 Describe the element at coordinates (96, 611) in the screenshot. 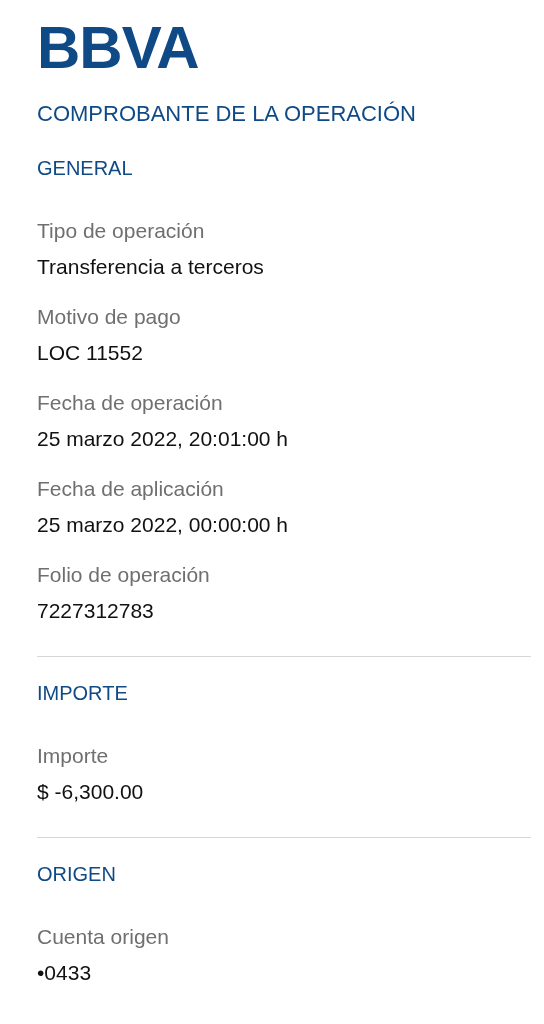

I see `field-value: 7227312783` at that location.